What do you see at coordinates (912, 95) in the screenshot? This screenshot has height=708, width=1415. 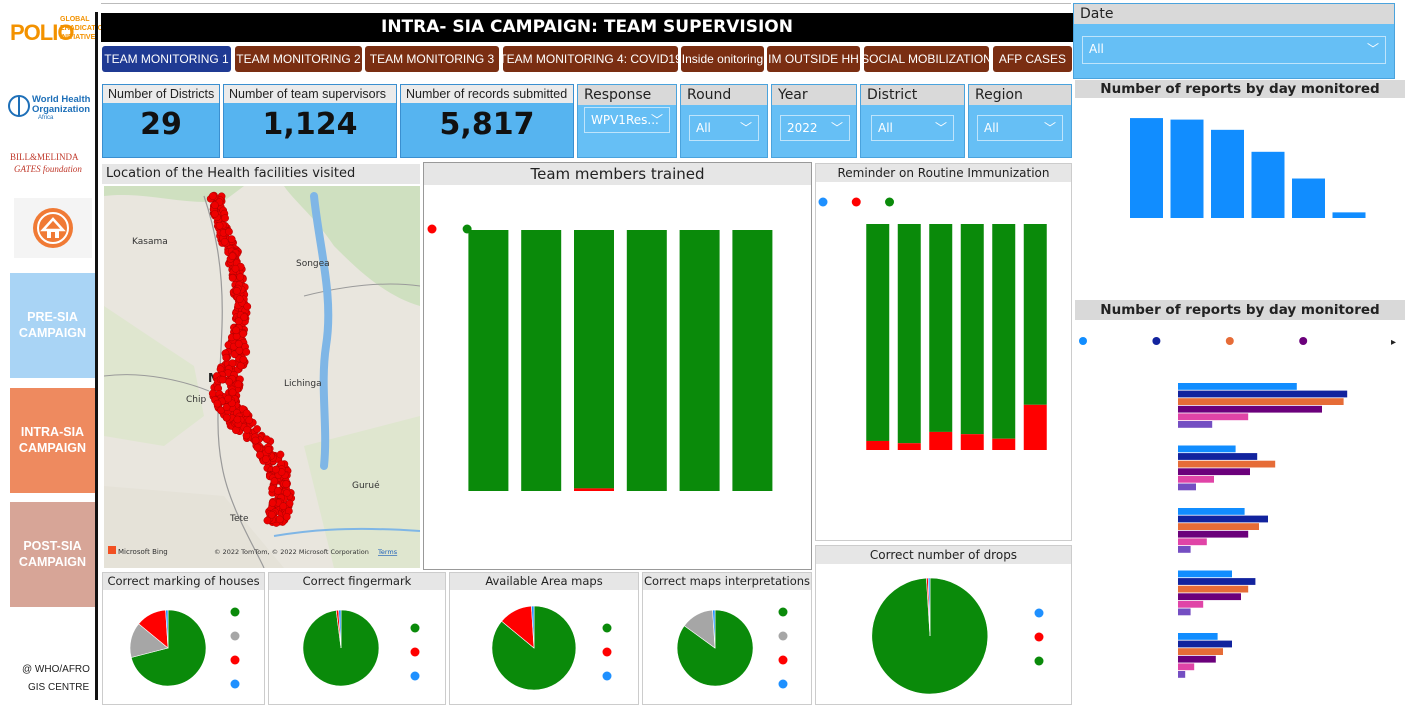 I see `slicer-label: District` at bounding box center [912, 95].